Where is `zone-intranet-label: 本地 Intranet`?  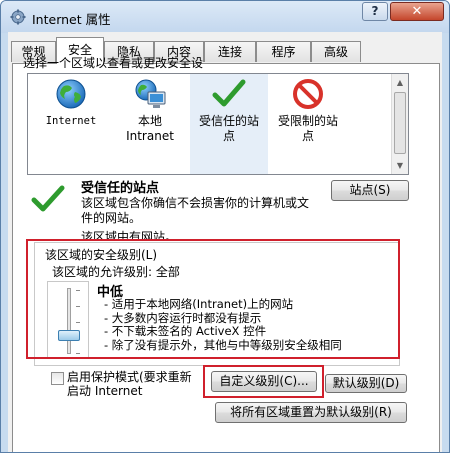
zone-intranet-label: 本地 Intranet is located at coordinates (150, 128).